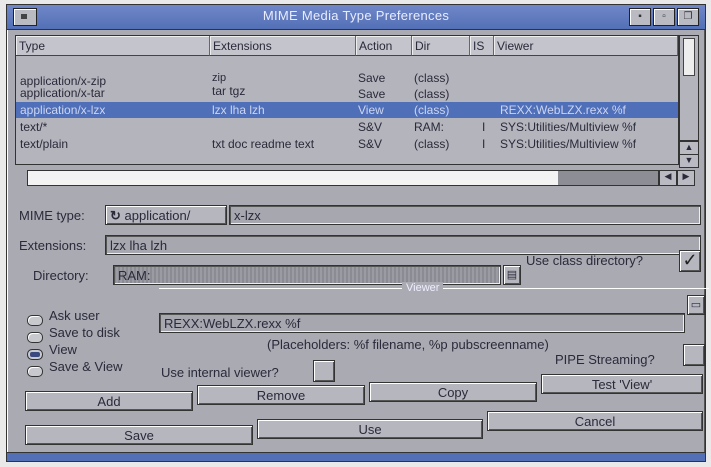 The image size is (711, 467). Describe the element at coordinates (115, 215) in the screenshot. I see `cycle-icon: ↻` at that location.